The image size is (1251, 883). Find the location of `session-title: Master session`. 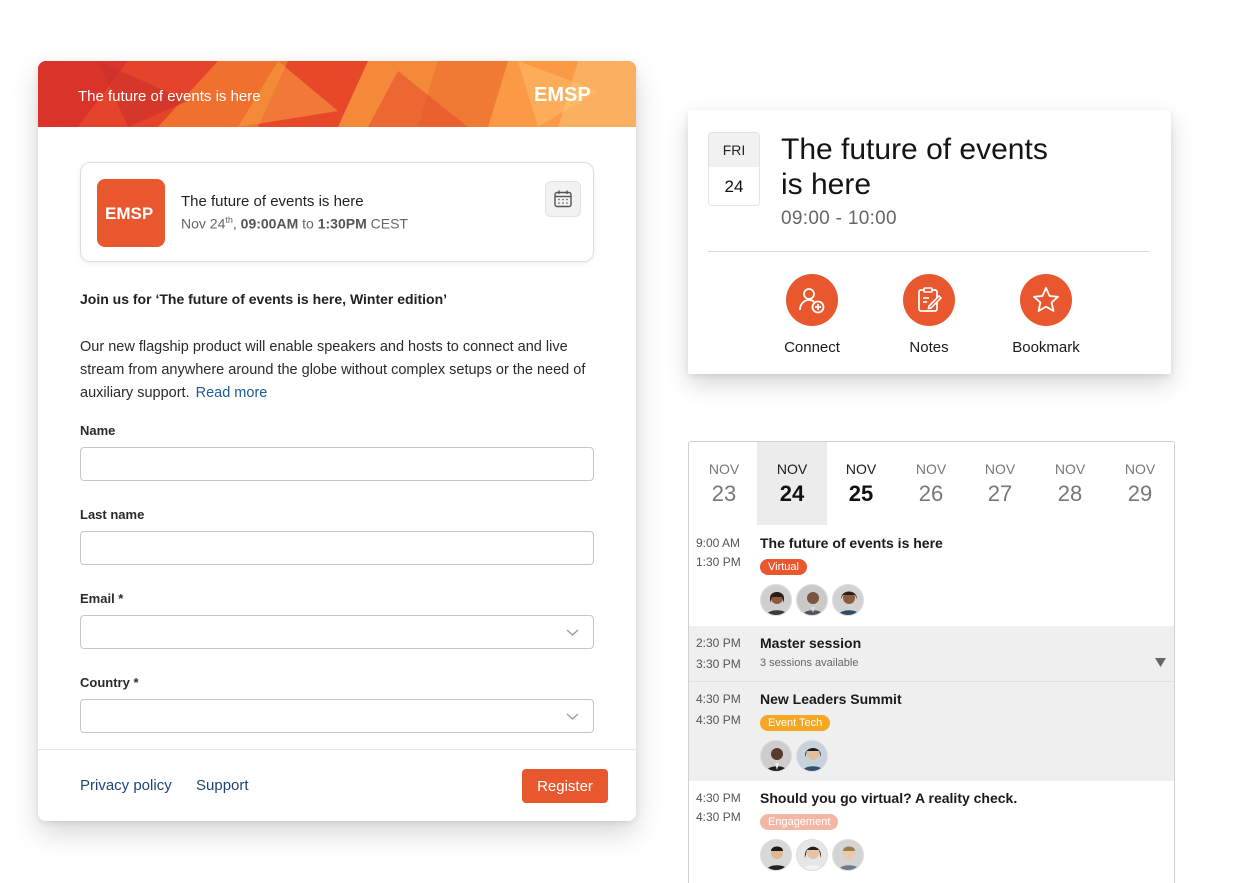

session-title: Master session is located at coordinates (811, 643).